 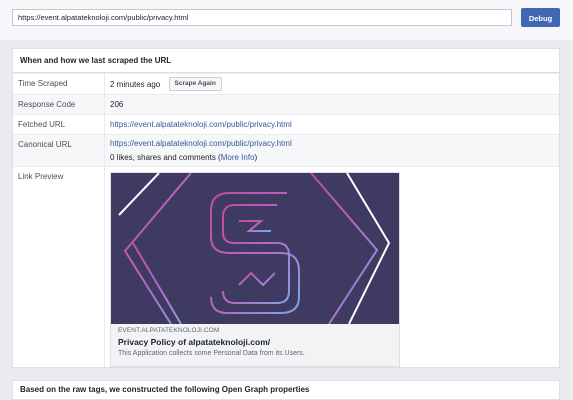 What do you see at coordinates (59, 84) in the screenshot?
I see `time-scraped-label: Time Scraped` at bounding box center [59, 84].